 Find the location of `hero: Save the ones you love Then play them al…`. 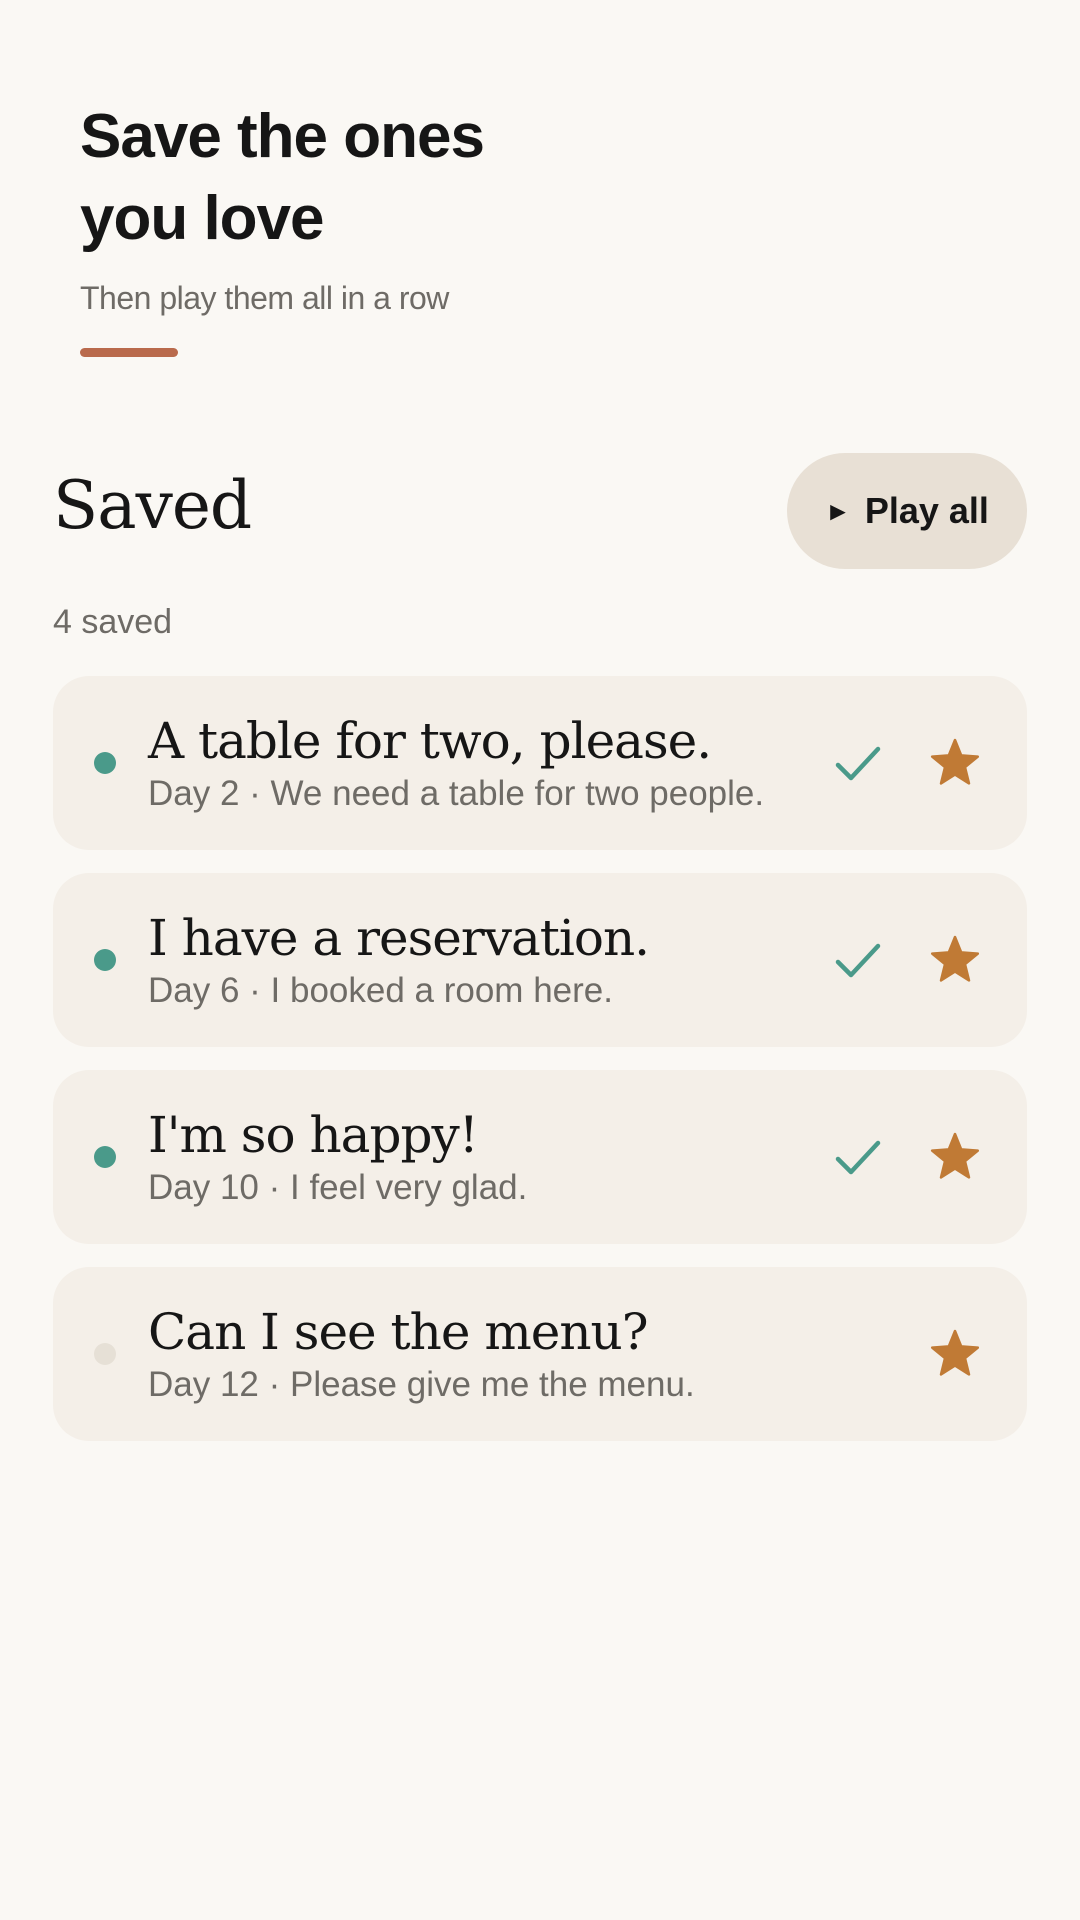

hero: Save the ones you love Then play them al… is located at coordinates (440, 226).